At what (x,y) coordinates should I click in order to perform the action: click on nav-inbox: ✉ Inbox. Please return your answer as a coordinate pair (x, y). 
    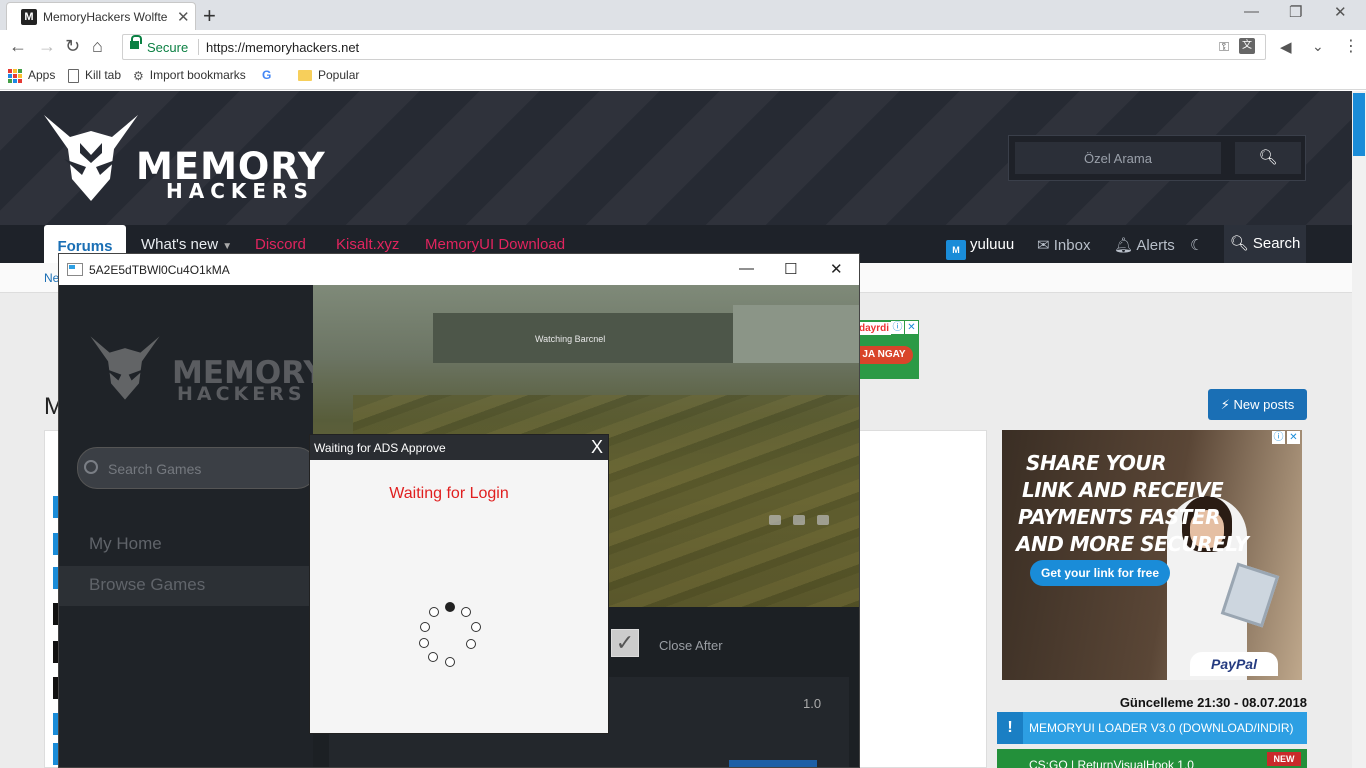
    Looking at the image, I should click on (1063, 245).